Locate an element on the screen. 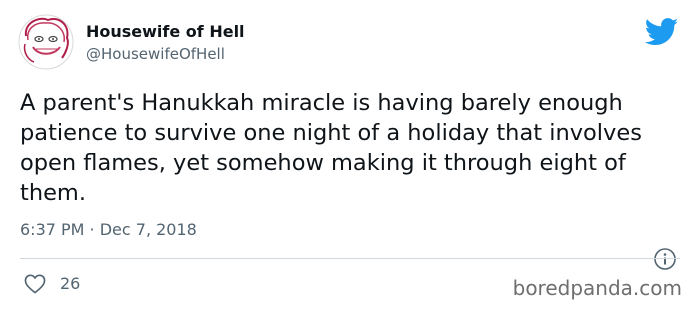 The height and width of the screenshot is (311, 700). author-handle: @HousewifeOfHell is located at coordinates (155, 54).